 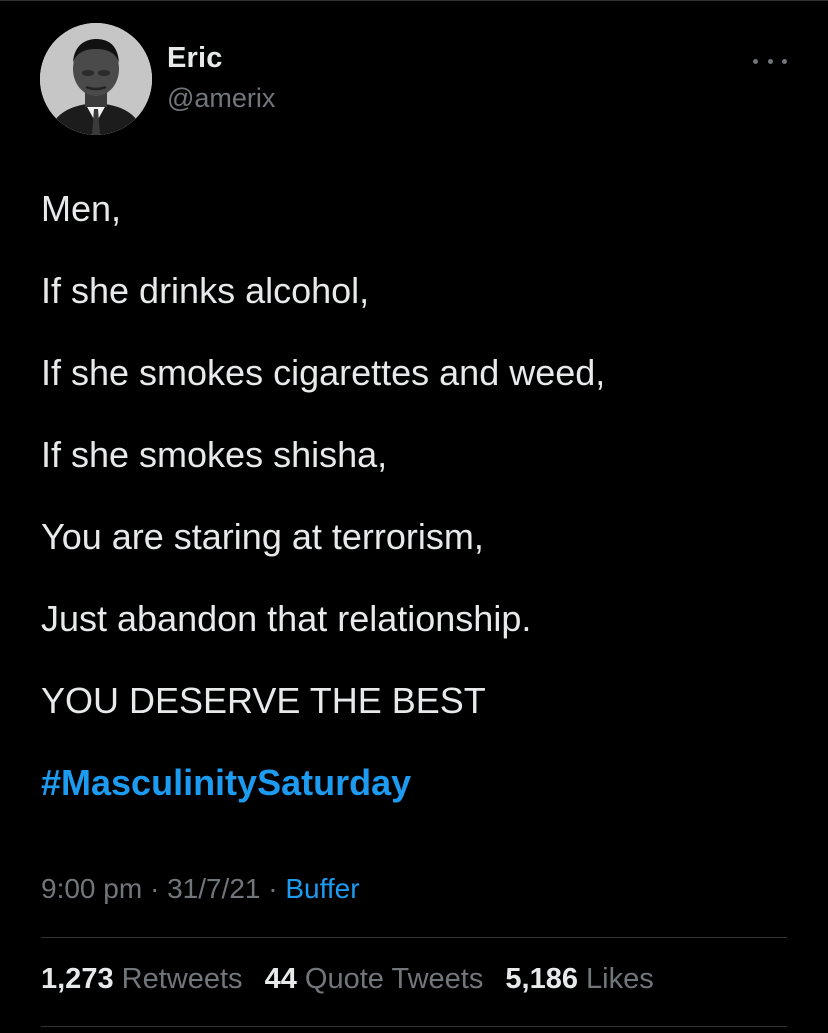 I want to click on likes-label: Likes, so click(x=620, y=979).